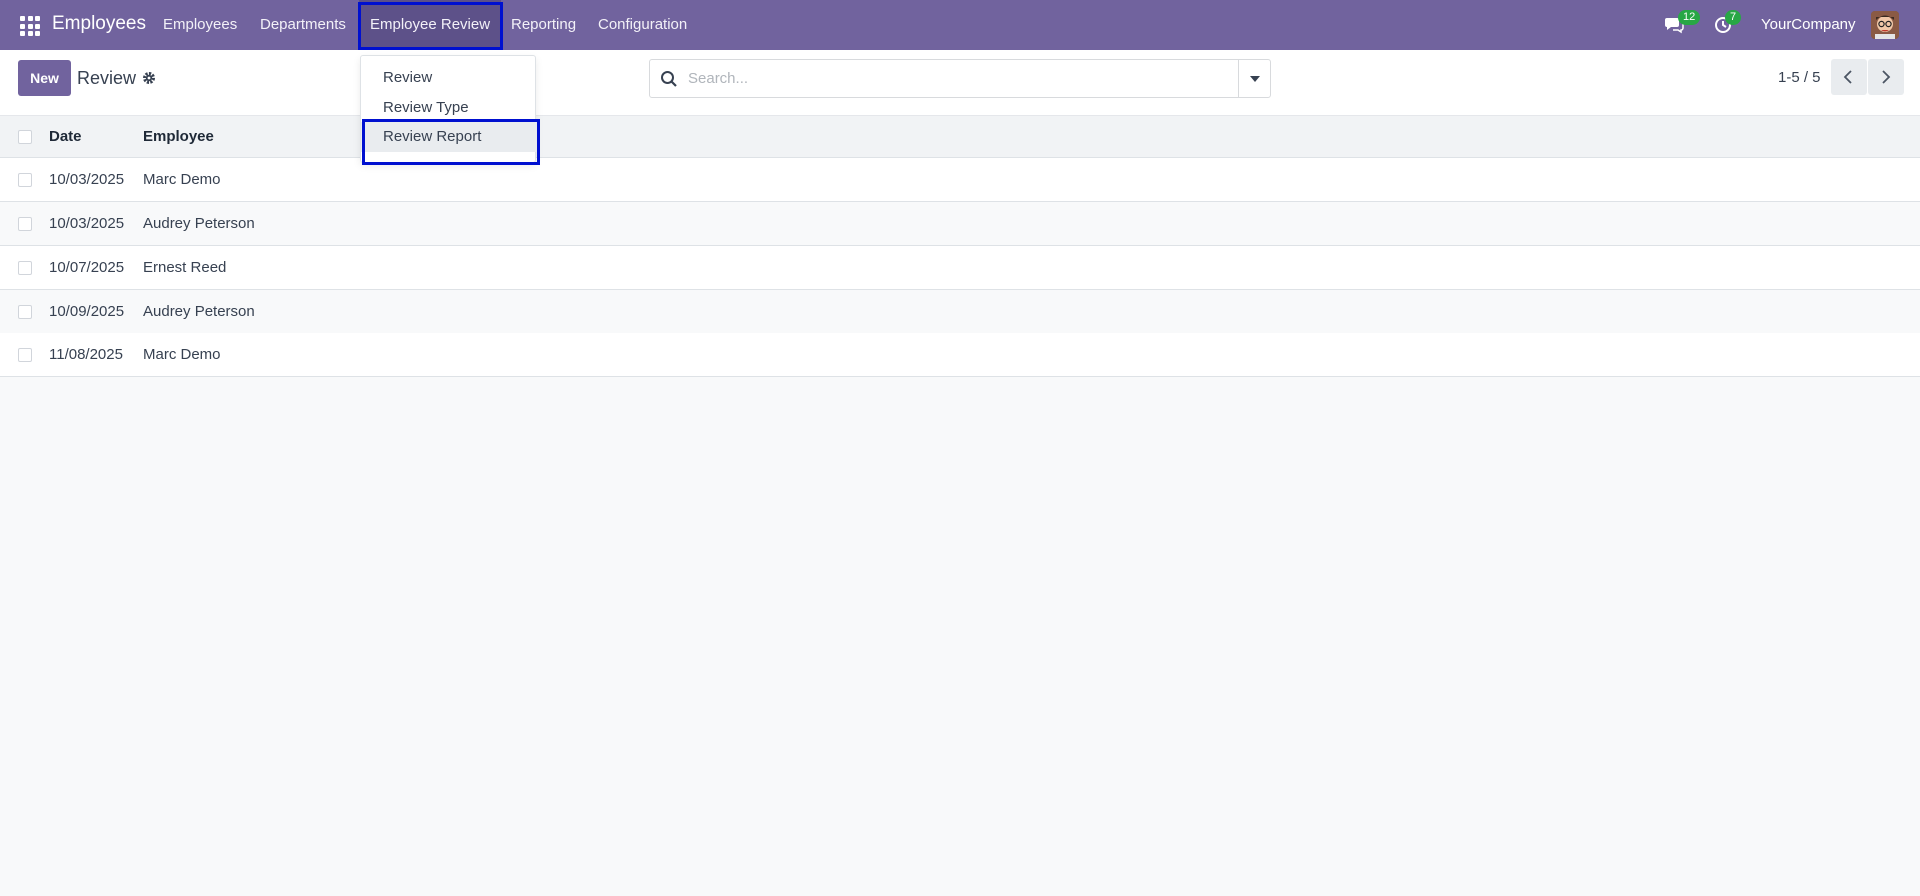 The image size is (1920, 896). Describe the element at coordinates (430, 25) in the screenshot. I see `menu-employee-review: Employee Review` at that location.